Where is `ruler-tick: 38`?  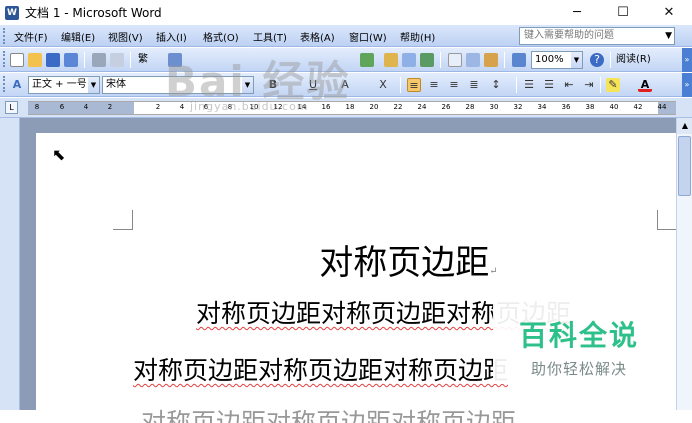
ruler-tick: 38 is located at coordinates (590, 107).